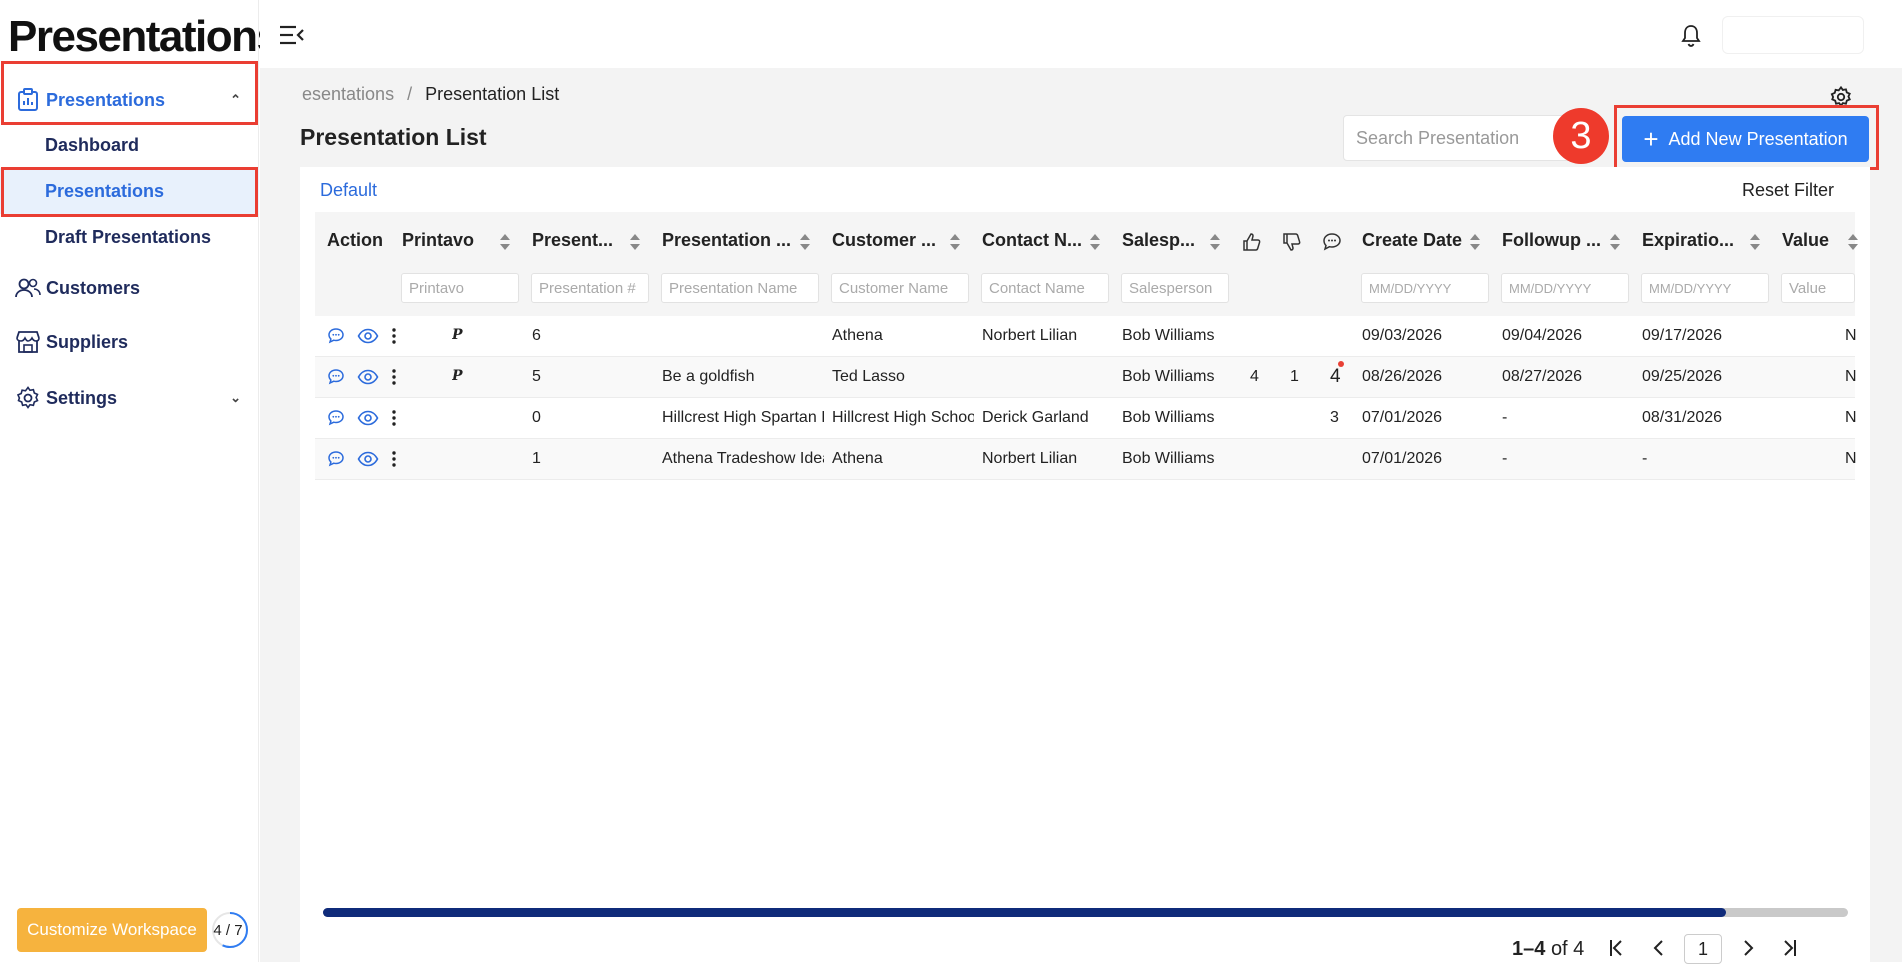  Describe the element at coordinates (106, 99) in the screenshot. I see `sidebar-item-label: Presentations` at that location.